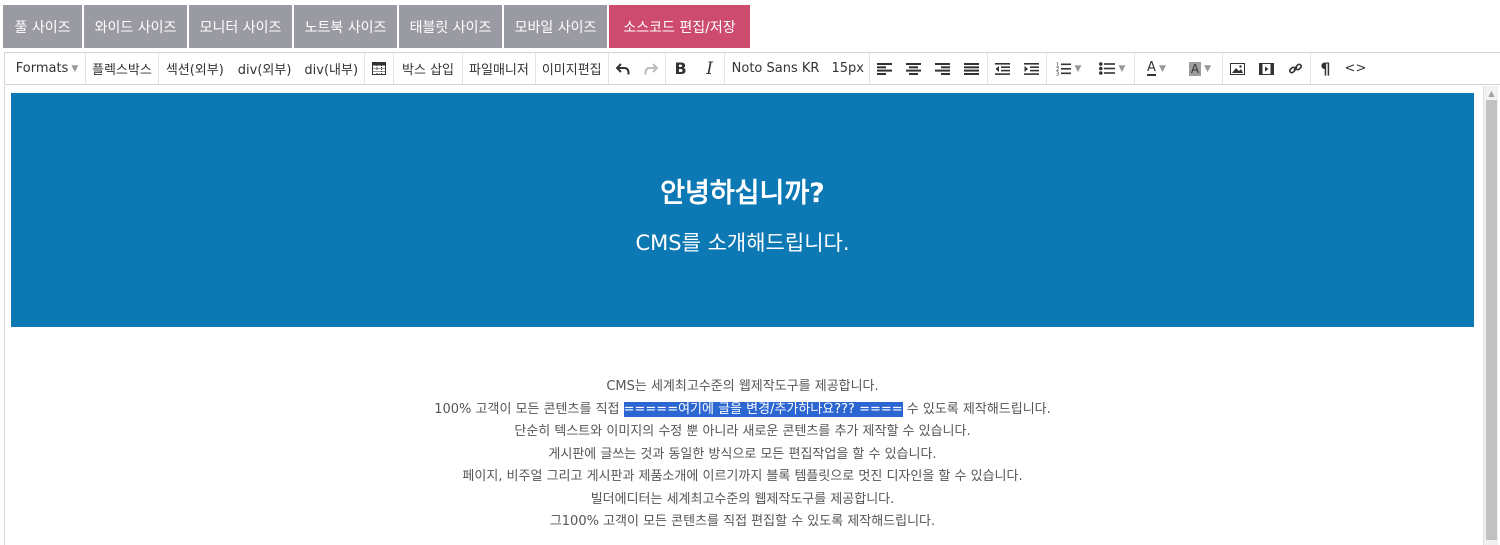  Describe the element at coordinates (379, 68) in the screenshot. I see `table-icon` at that location.